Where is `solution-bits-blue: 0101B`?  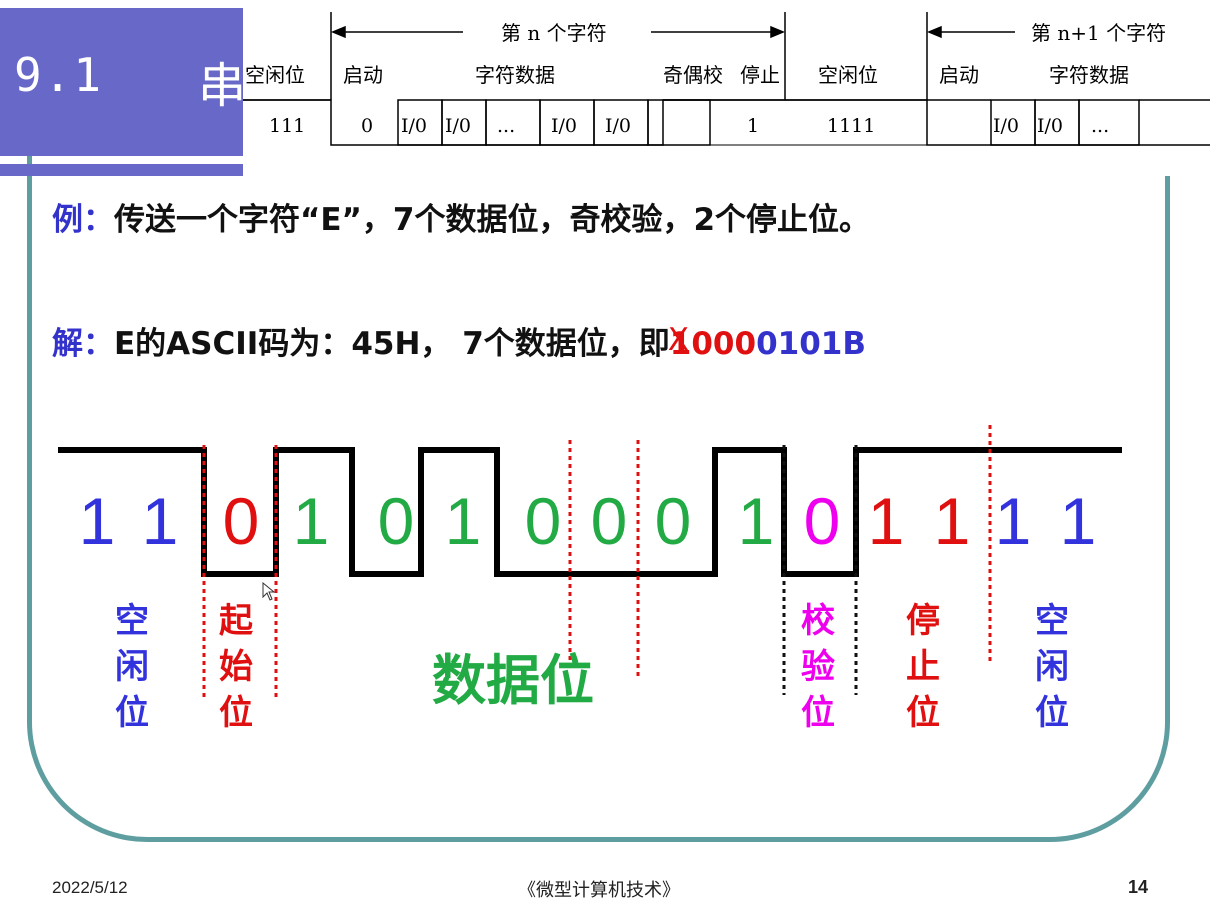
solution-bits-blue: 0101B is located at coordinates (811, 344).